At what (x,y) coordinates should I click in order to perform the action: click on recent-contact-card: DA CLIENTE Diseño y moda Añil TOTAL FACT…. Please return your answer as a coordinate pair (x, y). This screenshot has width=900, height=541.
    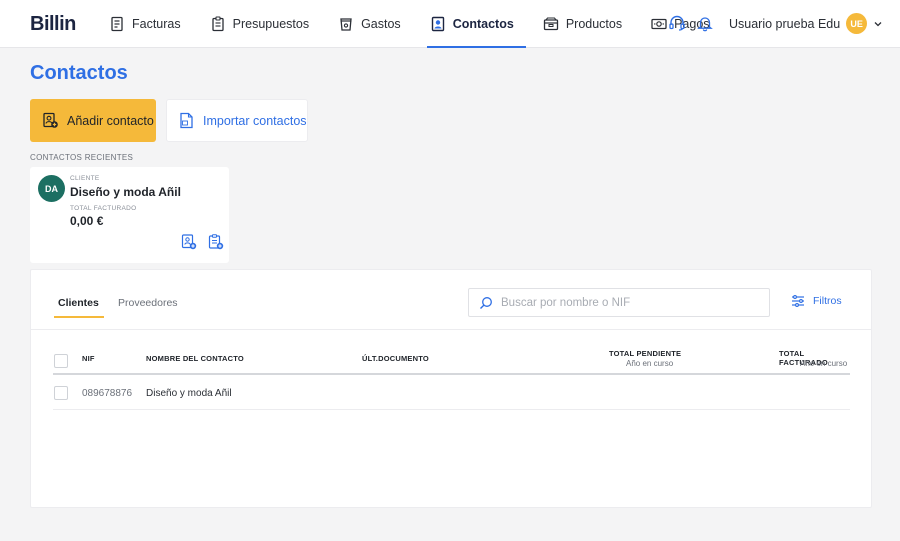
    Looking at the image, I should click on (129, 215).